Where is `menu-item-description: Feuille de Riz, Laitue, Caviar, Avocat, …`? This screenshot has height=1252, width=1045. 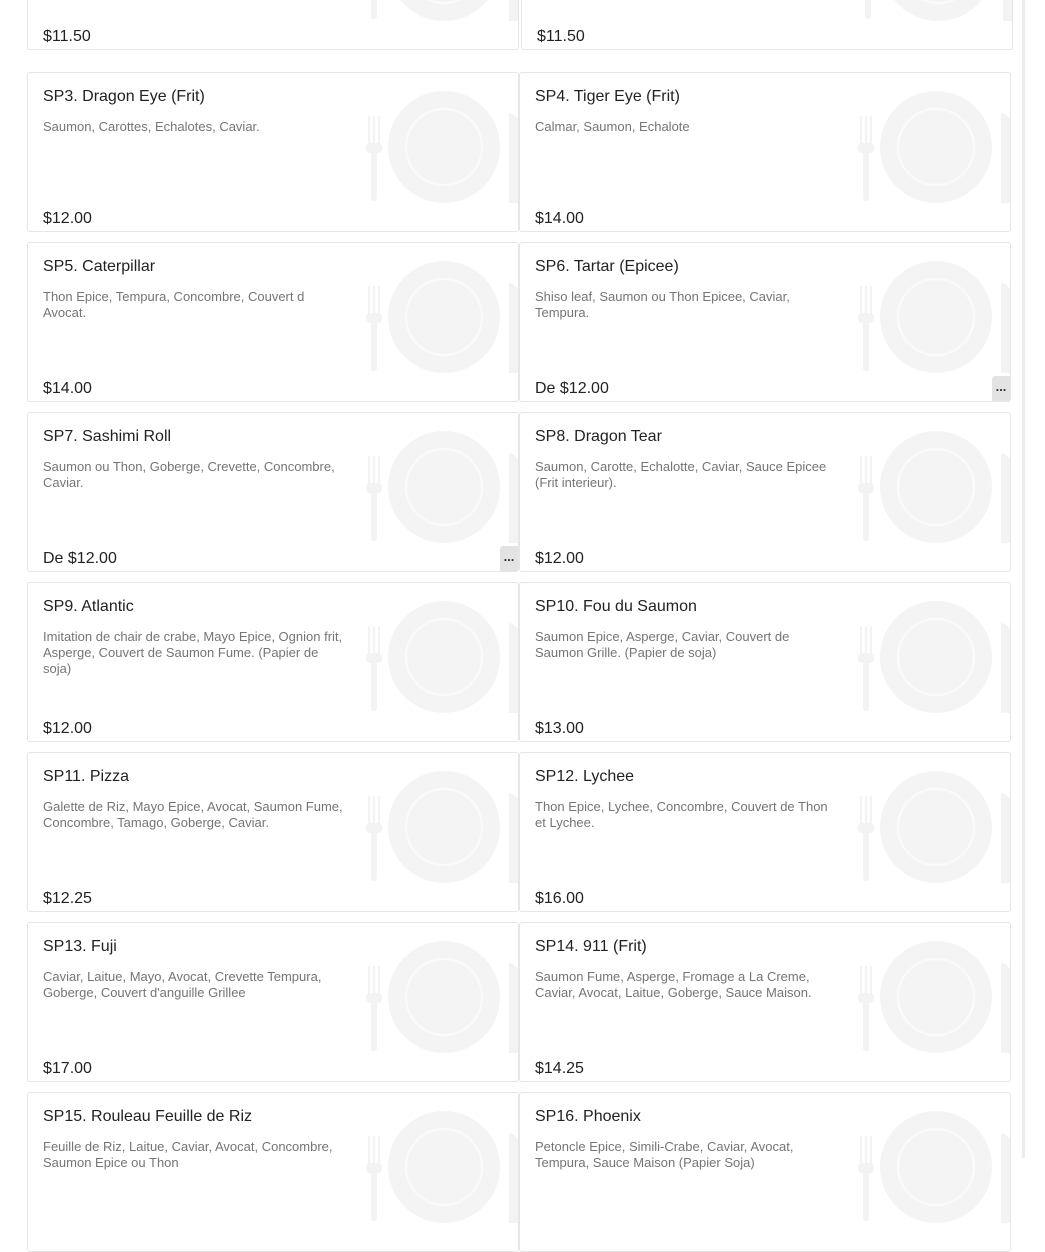 menu-item-description: Feuille de Riz, Laitue, Caviar, Avocat, … is located at coordinates (188, 1154).